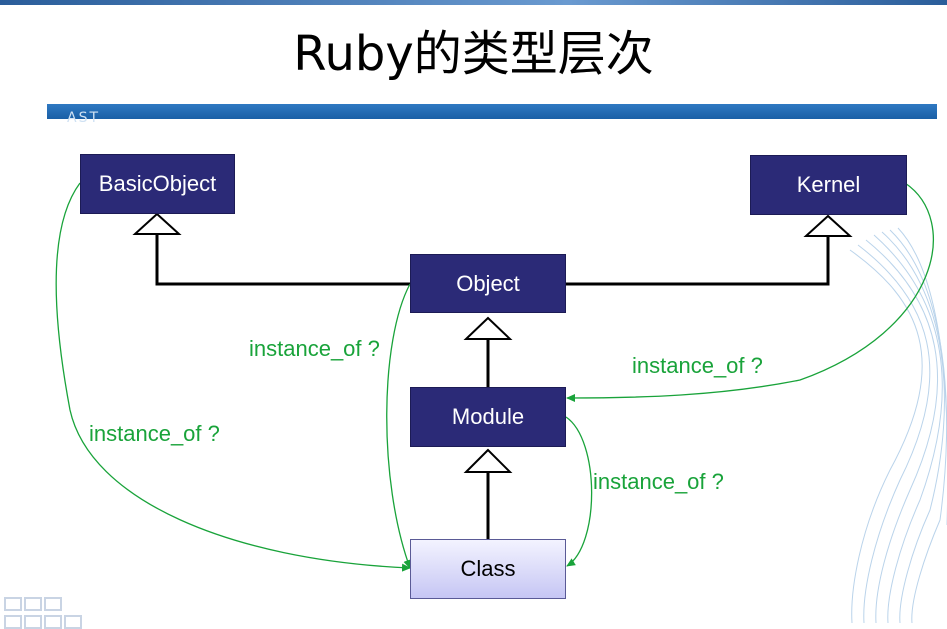 The width and height of the screenshot is (947, 629). I want to click on label-object-to-class: instance_of ?, so click(314, 348).